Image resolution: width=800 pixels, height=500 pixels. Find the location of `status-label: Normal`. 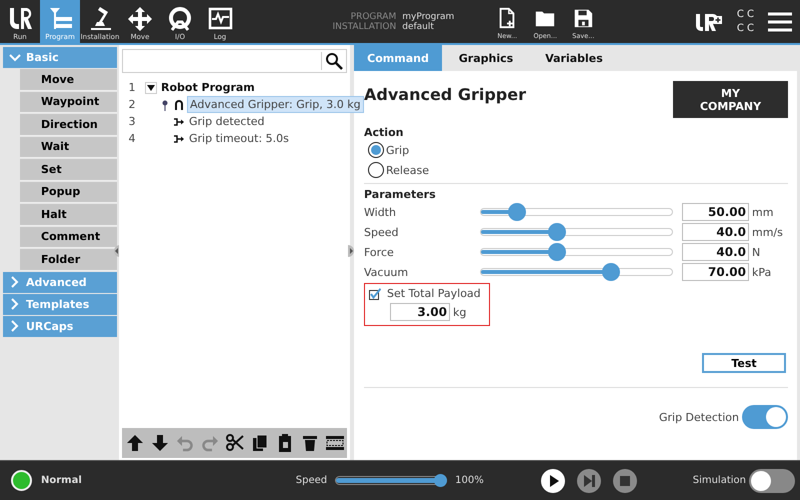

status-label: Normal is located at coordinates (61, 480).